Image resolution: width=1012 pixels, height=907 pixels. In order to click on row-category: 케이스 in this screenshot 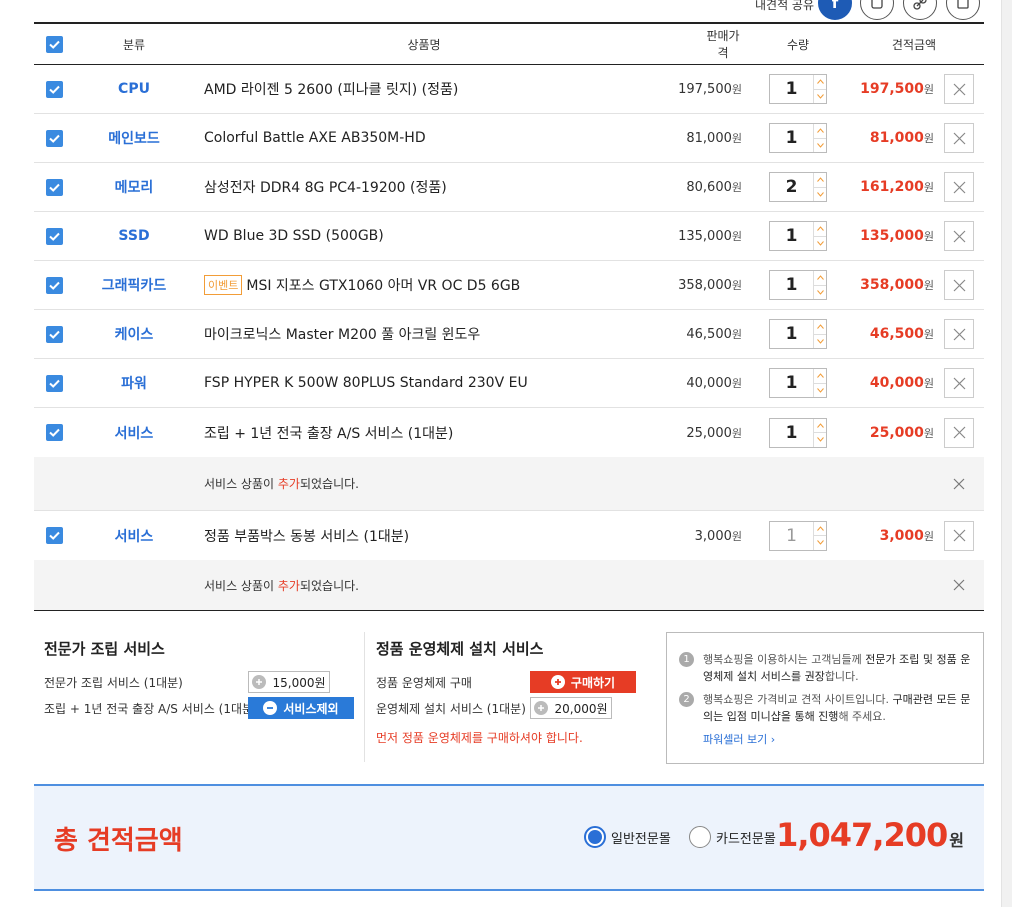, I will do `click(134, 335)`.